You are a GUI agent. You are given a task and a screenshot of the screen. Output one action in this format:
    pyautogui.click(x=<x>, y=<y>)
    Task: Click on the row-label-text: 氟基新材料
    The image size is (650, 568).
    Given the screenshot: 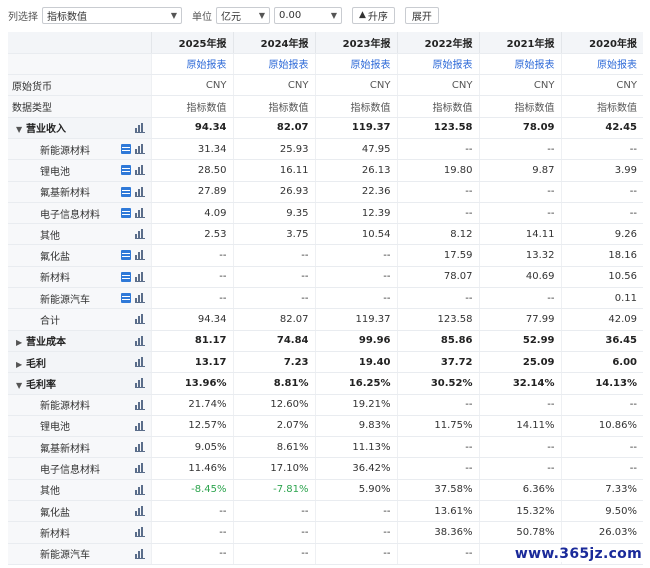 What is the action you would take?
    pyautogui.click(x=65, y=449)
    